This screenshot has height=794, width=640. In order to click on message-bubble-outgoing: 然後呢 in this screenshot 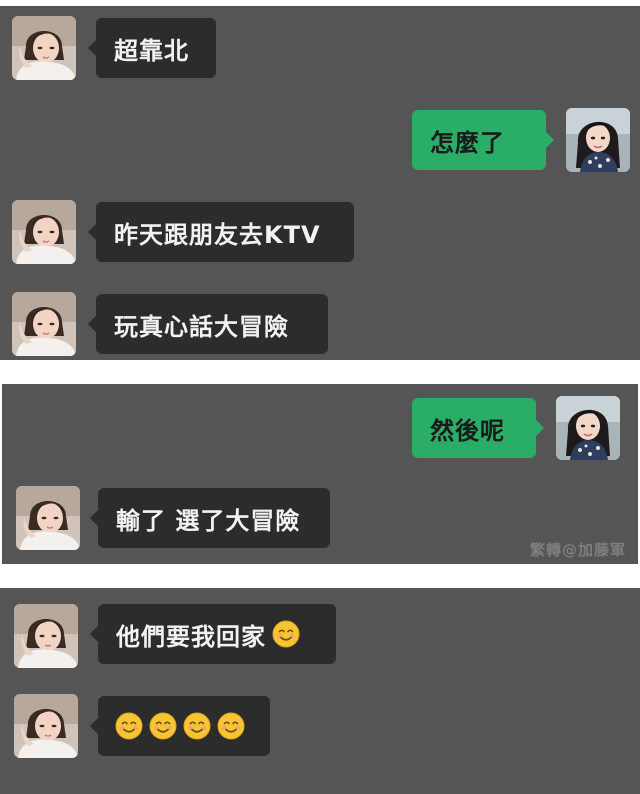, I will do `click(478, 428)`.